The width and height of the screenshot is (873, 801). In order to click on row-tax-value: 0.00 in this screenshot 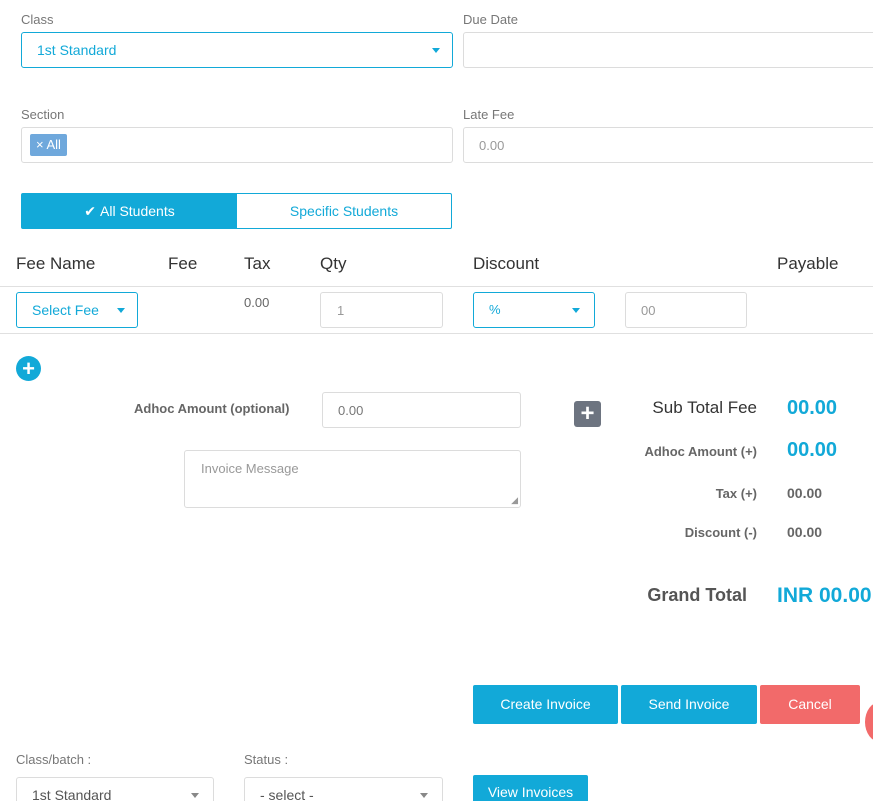, I will do `click(257, 302)`.